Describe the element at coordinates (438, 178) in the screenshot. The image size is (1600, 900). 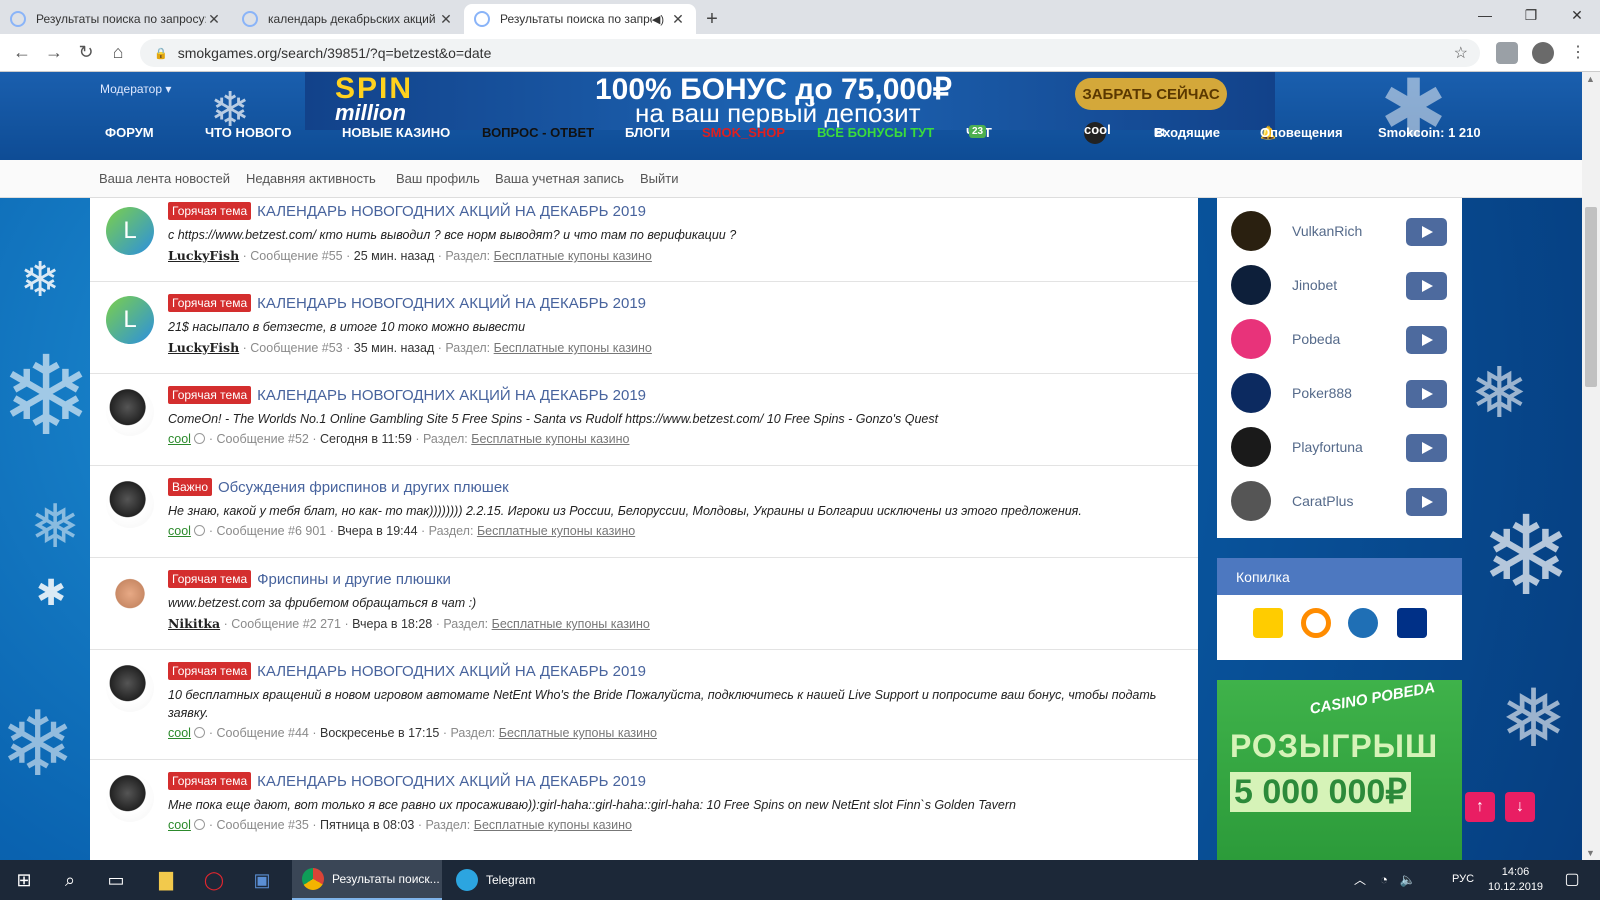
I see `subnav-profile: Ваш профиль` at that location.